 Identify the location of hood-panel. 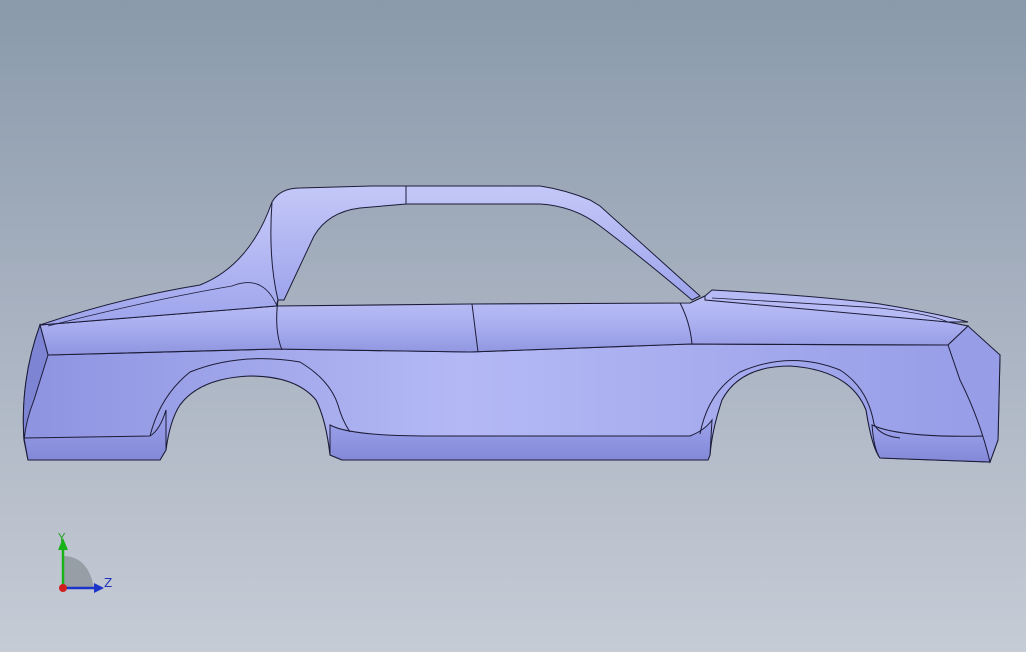
(159, 263).